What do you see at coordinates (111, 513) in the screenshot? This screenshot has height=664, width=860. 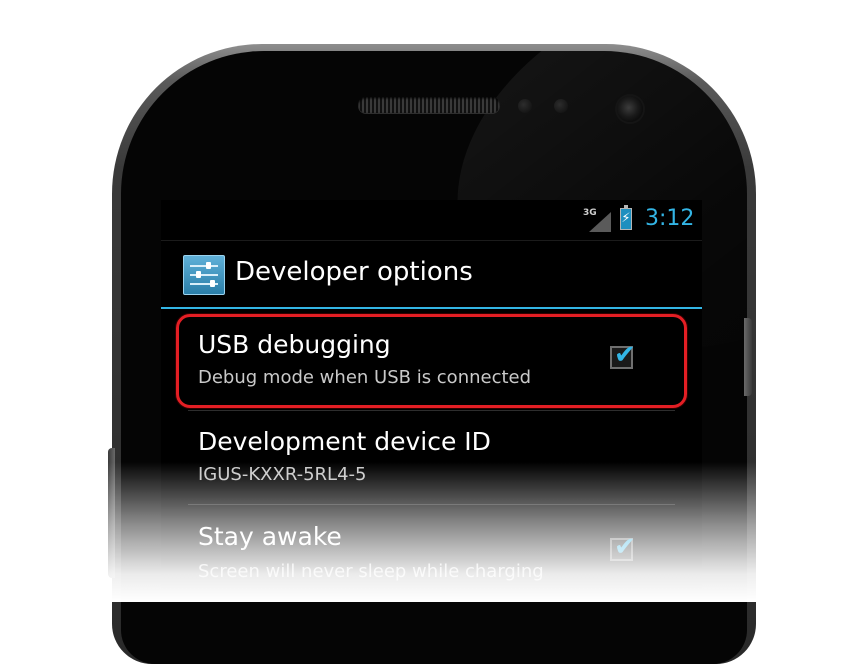 I see `volume-button` at bounding box center [111, 513].